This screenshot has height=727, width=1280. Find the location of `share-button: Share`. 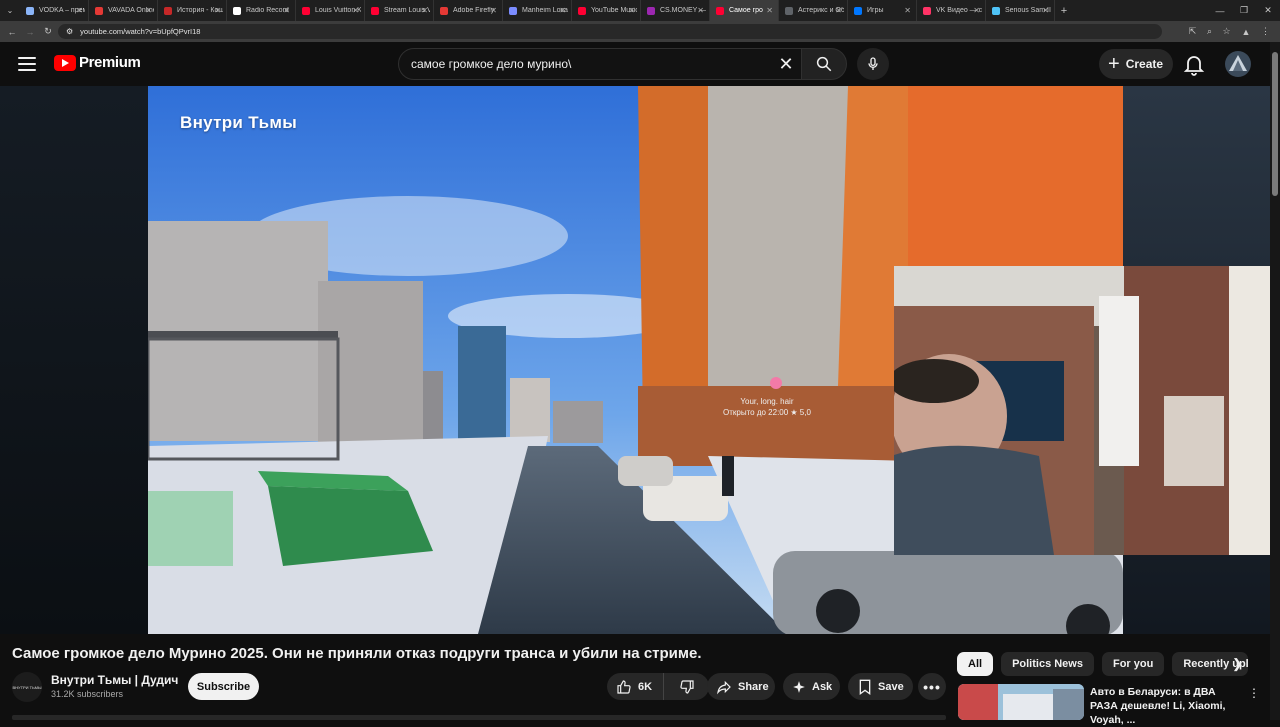

share-button: Share is located at coordinates (741, 686).